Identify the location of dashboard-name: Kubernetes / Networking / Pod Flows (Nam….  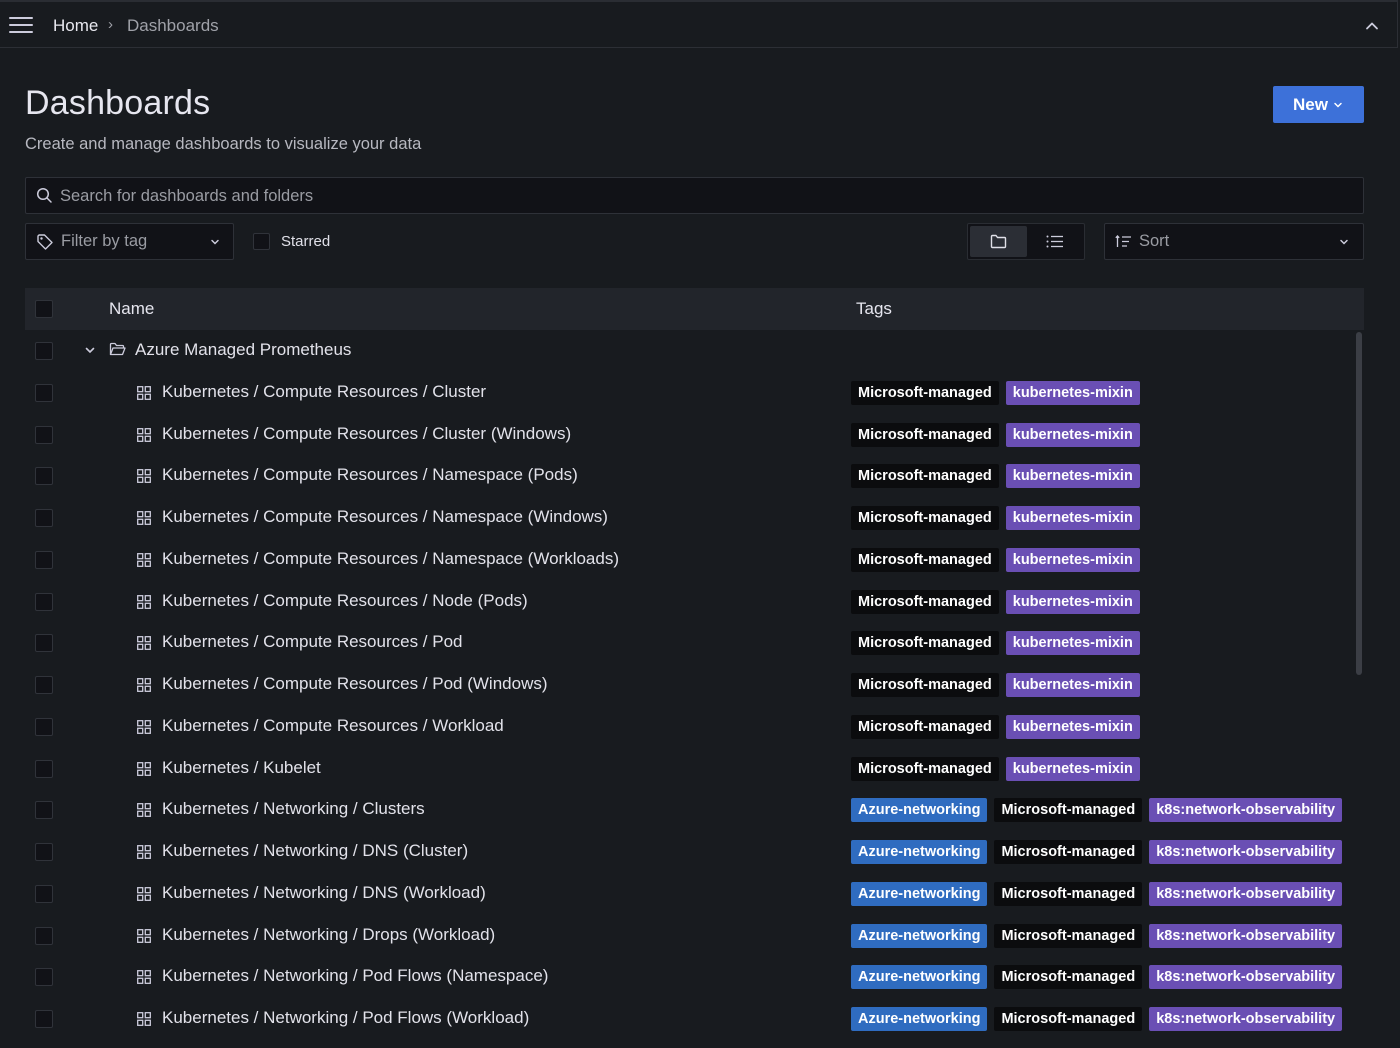
(355, 976).